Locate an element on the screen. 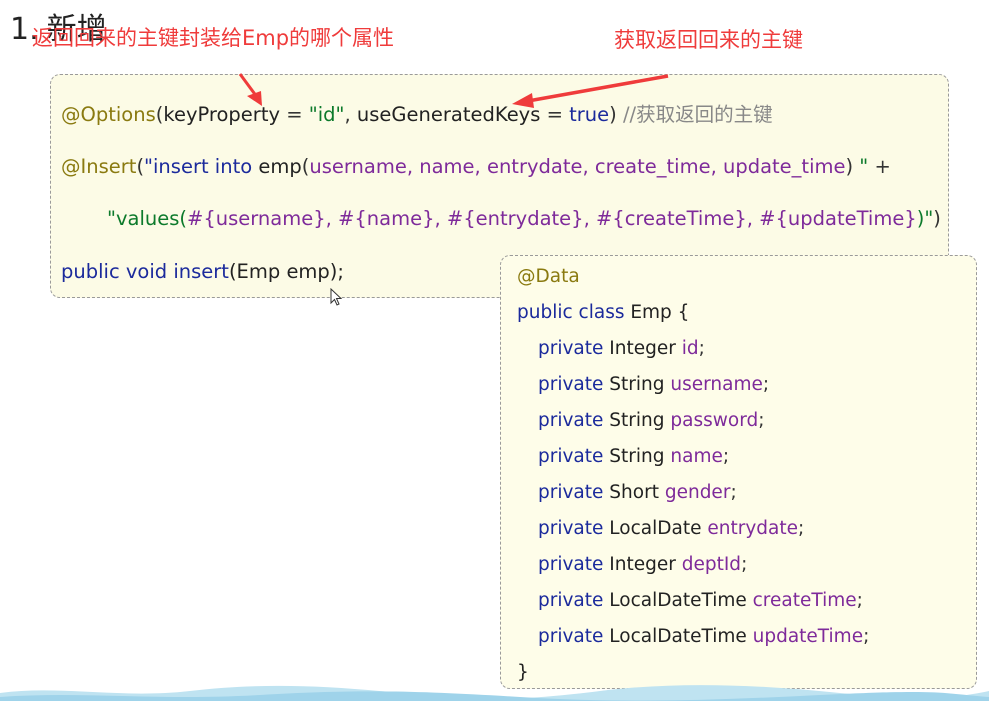 The height and width of the screenshot is (701, 989). code-comment: //获取返回的主键 is located at coordinates (694, 114).